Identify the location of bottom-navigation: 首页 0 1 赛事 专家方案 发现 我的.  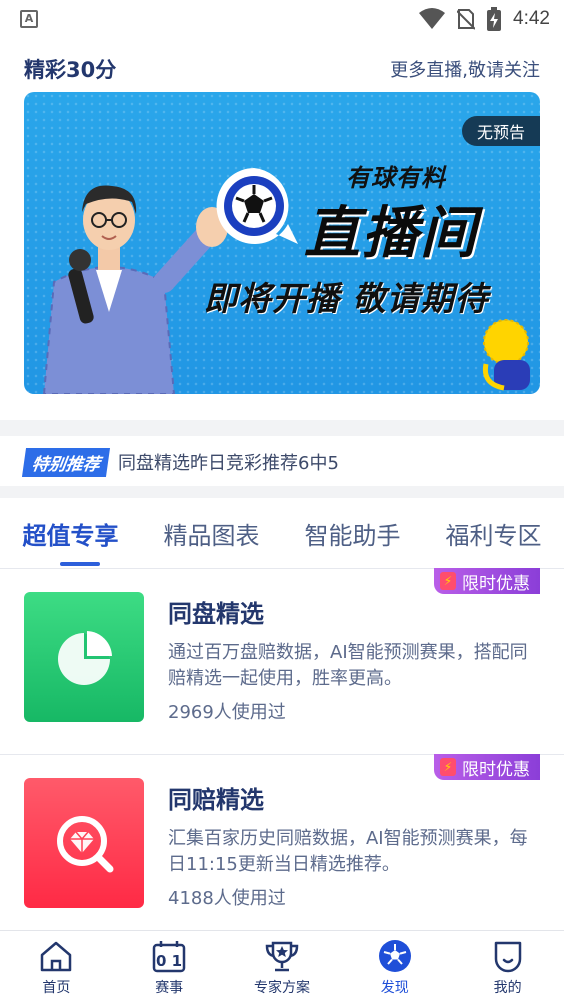
(282, 966).